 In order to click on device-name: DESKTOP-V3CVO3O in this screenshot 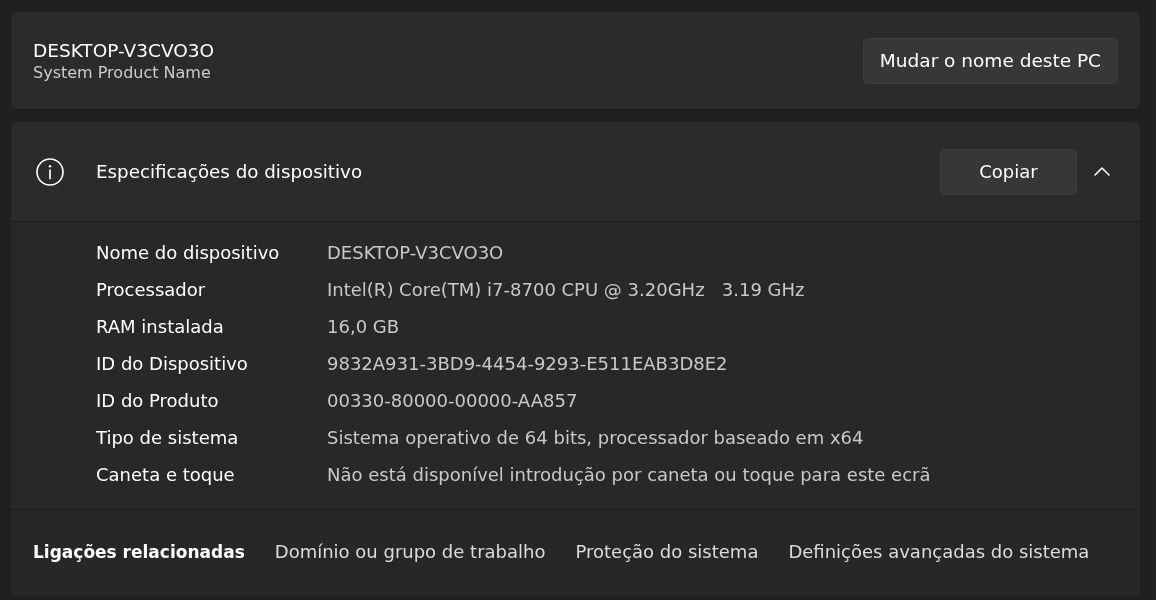, I will do `click(124, 50)`.